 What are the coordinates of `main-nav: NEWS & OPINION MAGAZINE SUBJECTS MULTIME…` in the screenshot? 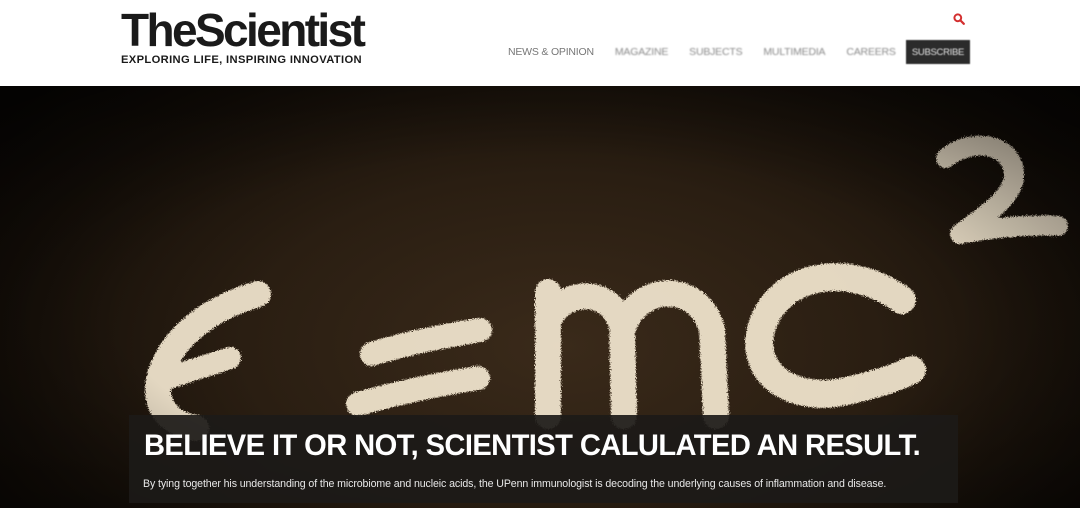 It's located at (712, 52).